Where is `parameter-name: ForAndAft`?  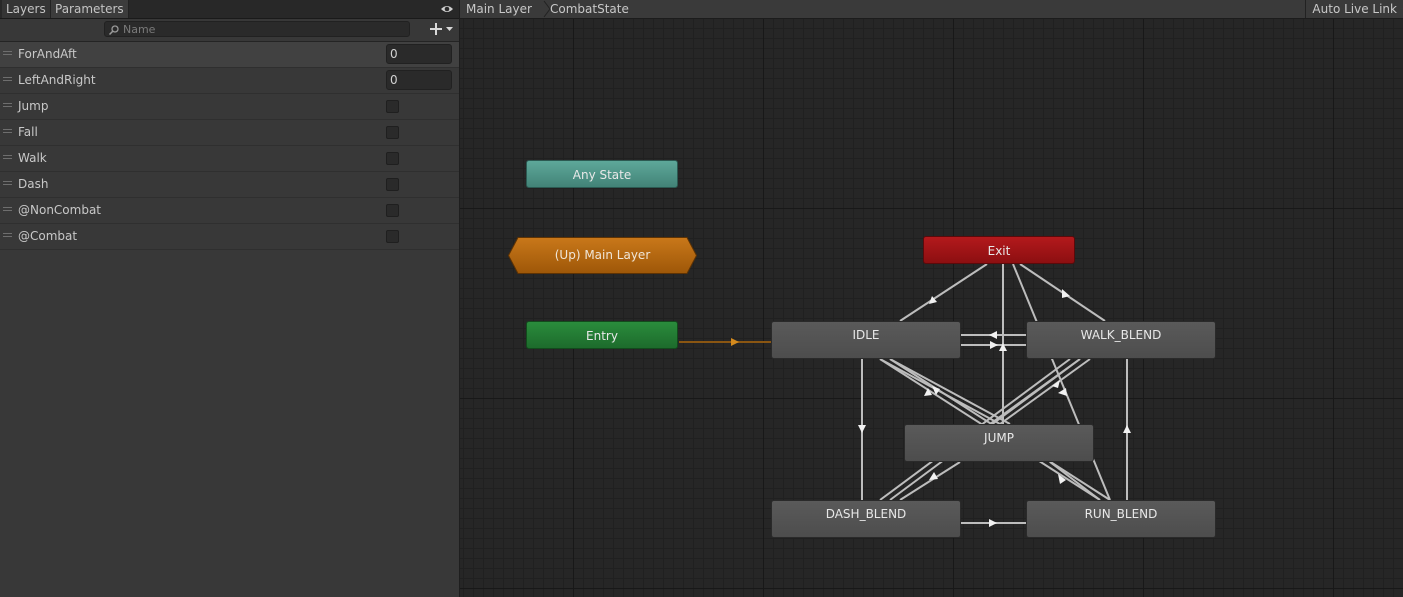
parameter-name: ForAndAft is located at coordinates (47, 54).